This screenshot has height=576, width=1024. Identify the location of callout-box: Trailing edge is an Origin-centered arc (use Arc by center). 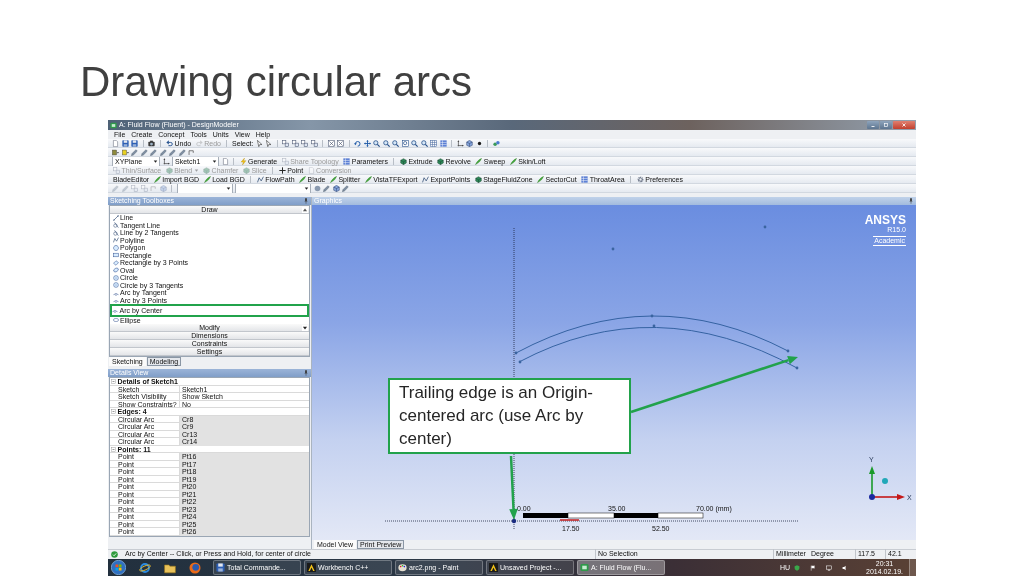
(509, 416).